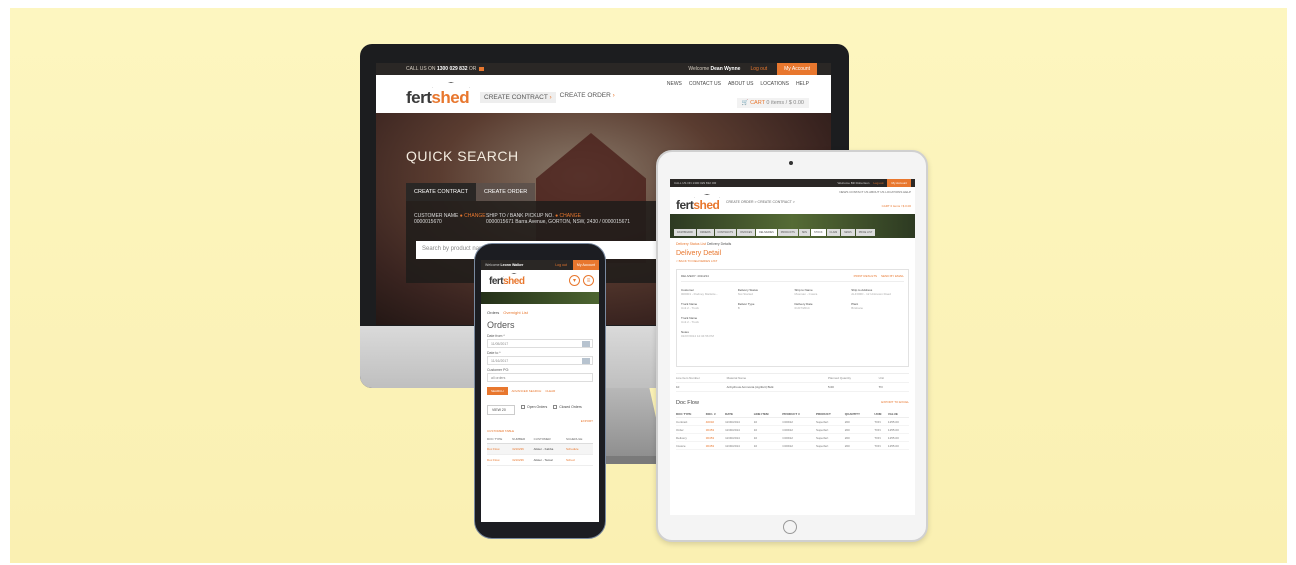  What do you see at coordinates (540, 360) in the screenshot?
I see `date-to-field: 11/16/2017` at bounding box center [540, 360].